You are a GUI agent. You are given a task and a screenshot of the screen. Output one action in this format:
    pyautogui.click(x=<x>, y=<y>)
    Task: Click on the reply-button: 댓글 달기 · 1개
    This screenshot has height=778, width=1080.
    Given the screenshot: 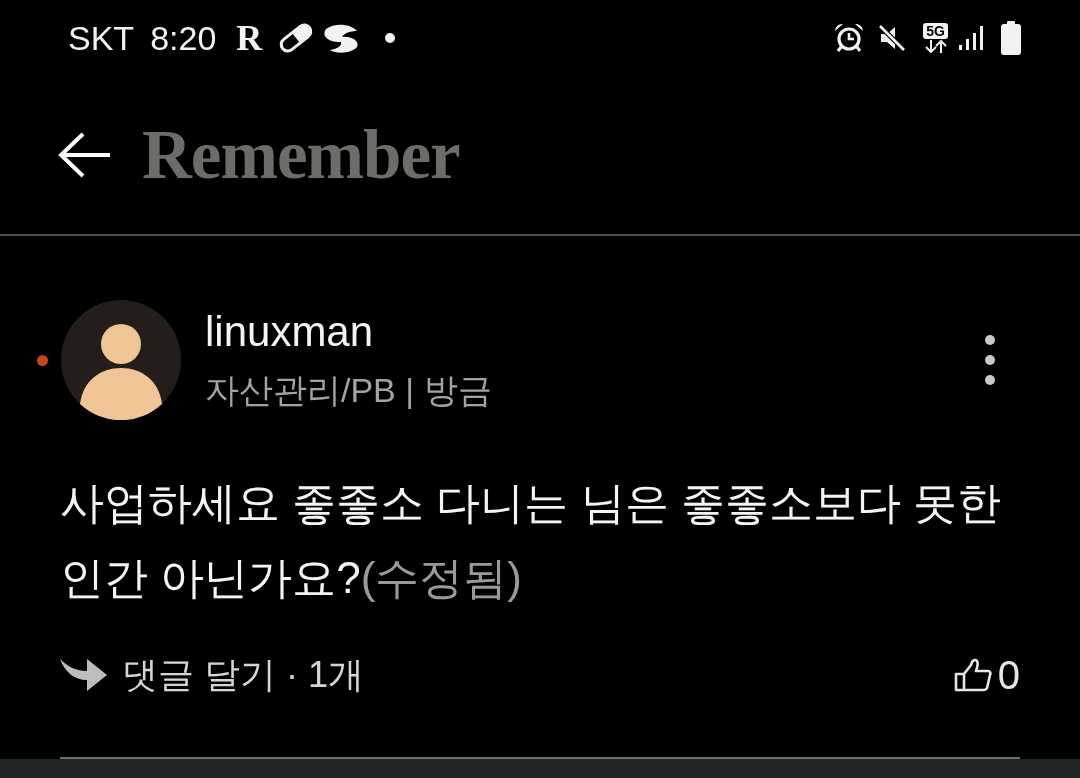 What is the action you would take?
    pyautogui.click(x=212, y=675)
    